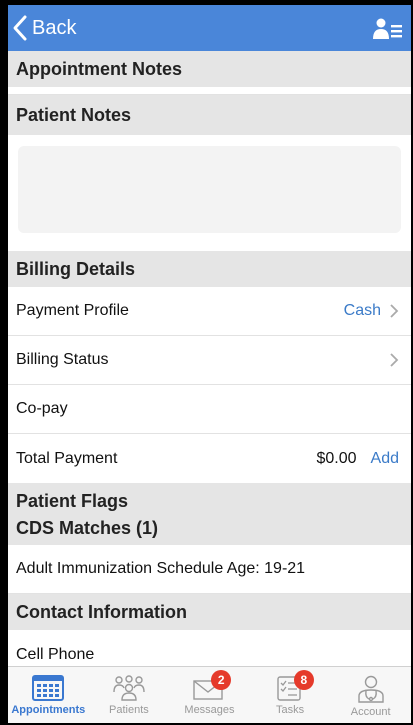  Describe the element at coordinates (54, 27) in the screenshot. I see `back-label: Back` at that location.